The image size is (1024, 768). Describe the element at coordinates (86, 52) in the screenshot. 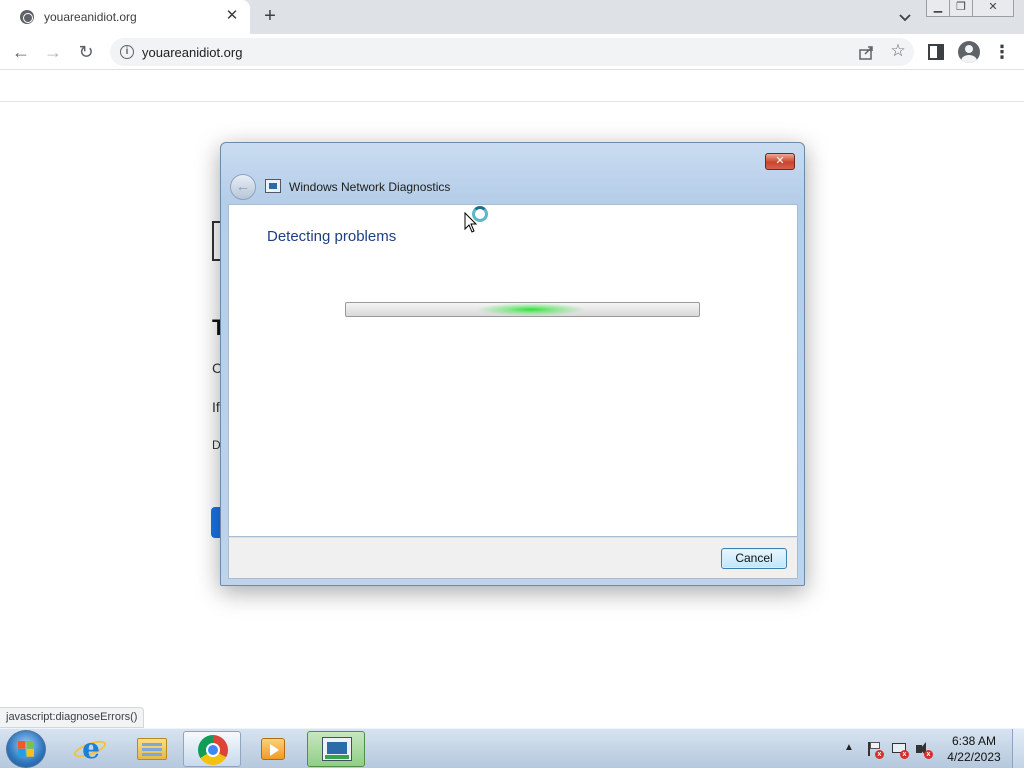

I see `reload-icon: ↻` at that location.